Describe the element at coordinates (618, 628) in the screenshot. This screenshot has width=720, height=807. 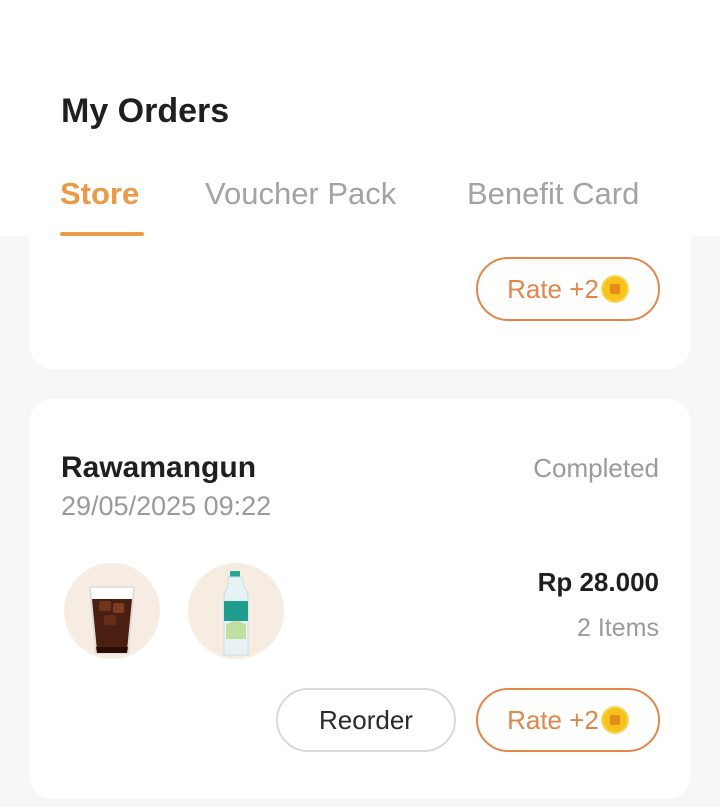
I see `order-item-count: 2 Items` at that location.